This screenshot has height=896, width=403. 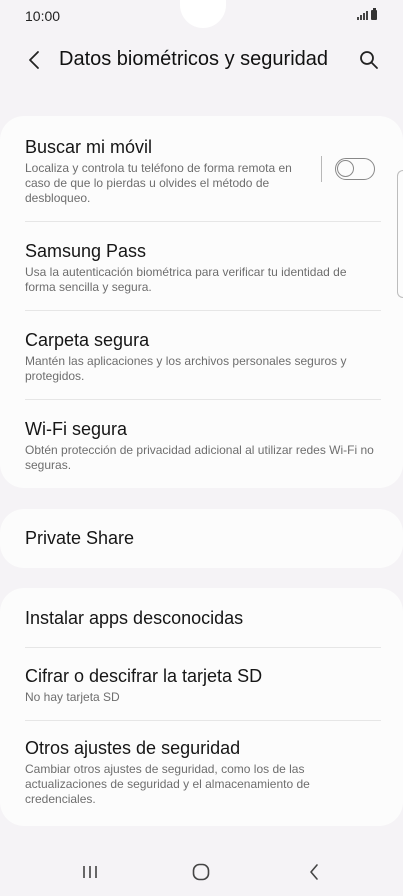 I want to click on item-title: Otros ajustes de seguridad, so click(x=133, y=748).